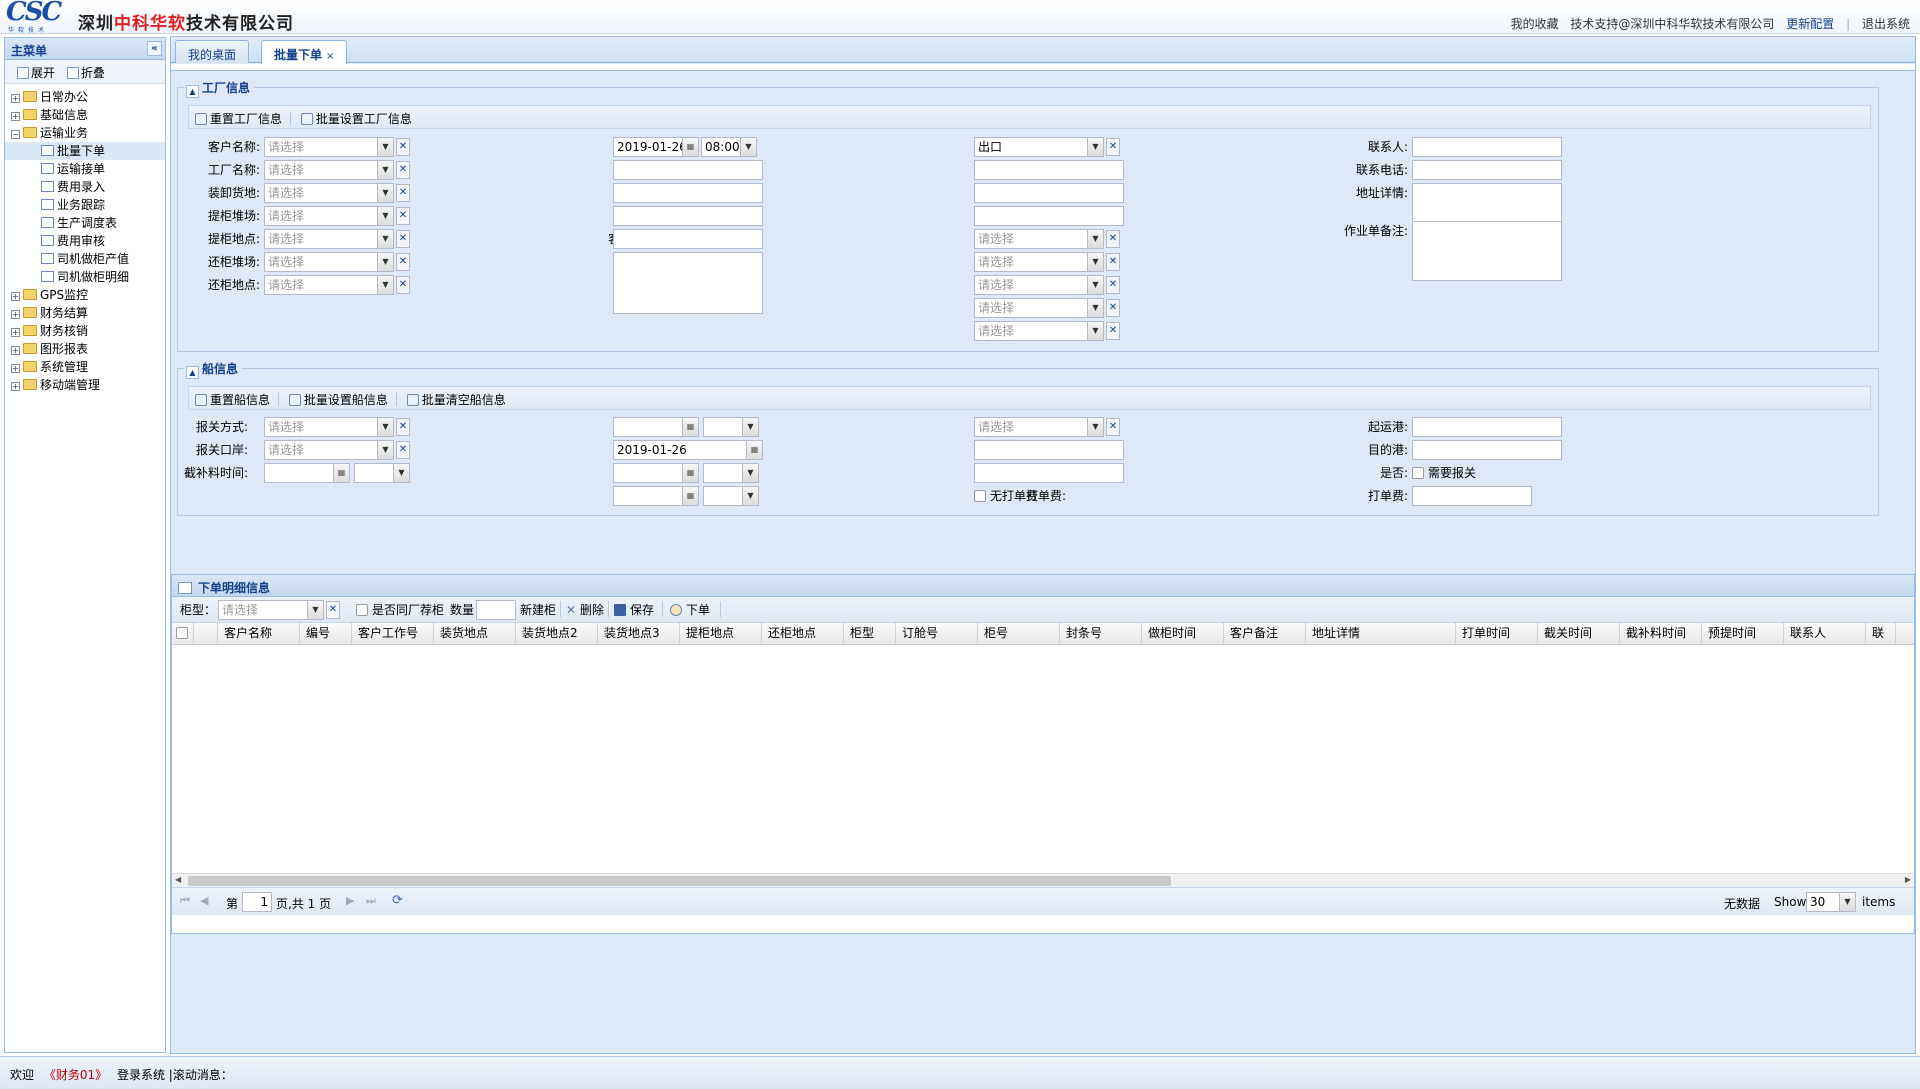  What do you see at coordinates (85, 385) in the screenshot?
I see `sidebar-folder: + 移动端管理` at bounding box center [85, 385].